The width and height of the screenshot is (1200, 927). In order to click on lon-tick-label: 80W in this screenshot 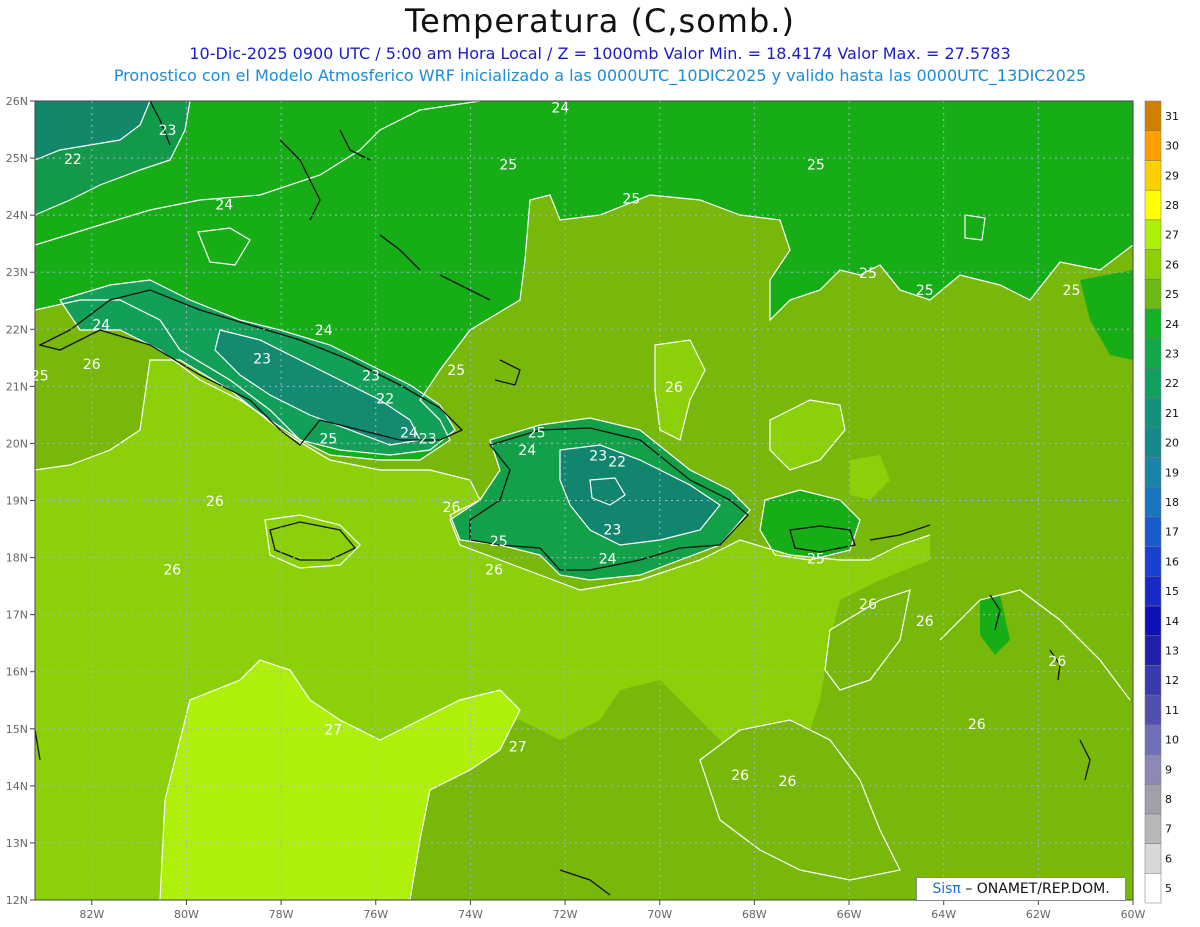, I will do `click(186, 914)`.